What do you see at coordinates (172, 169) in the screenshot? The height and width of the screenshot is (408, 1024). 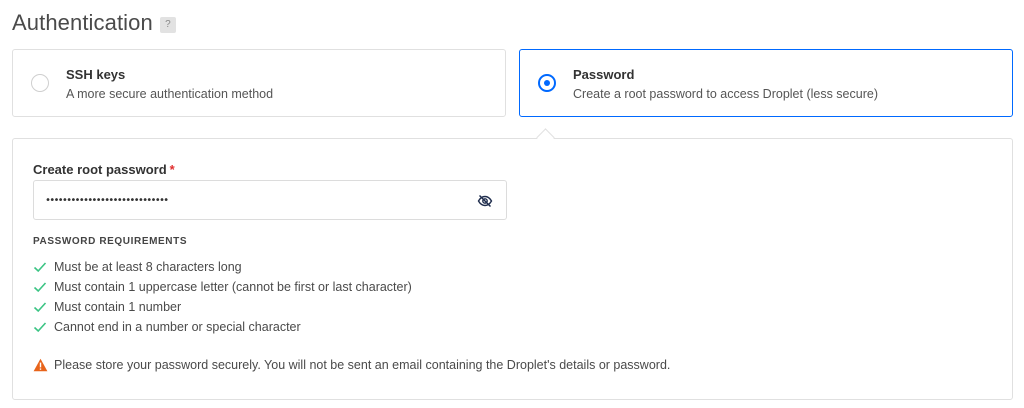 I see `required-marker: *` at bounding box center [172, 169].